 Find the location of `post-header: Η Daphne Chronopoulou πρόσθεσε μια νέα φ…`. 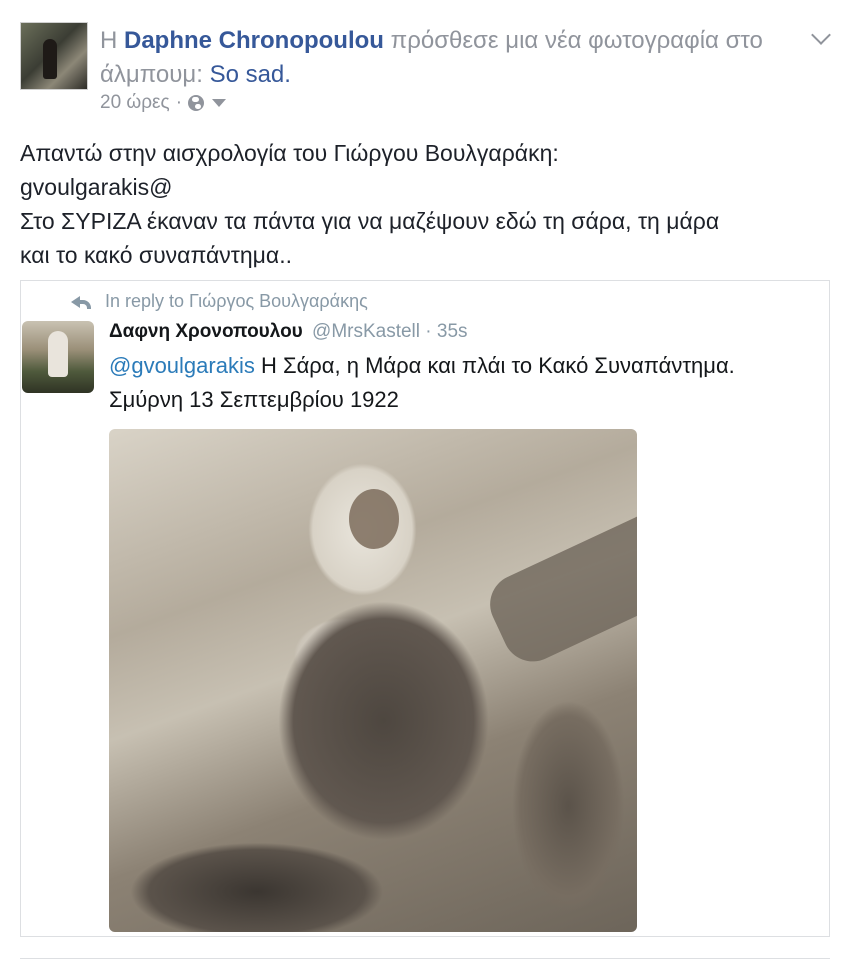

post-header: Η Daphne Chronopoulou πρόσθεσε μια νέα φ… is located at coordinates (450, 58).